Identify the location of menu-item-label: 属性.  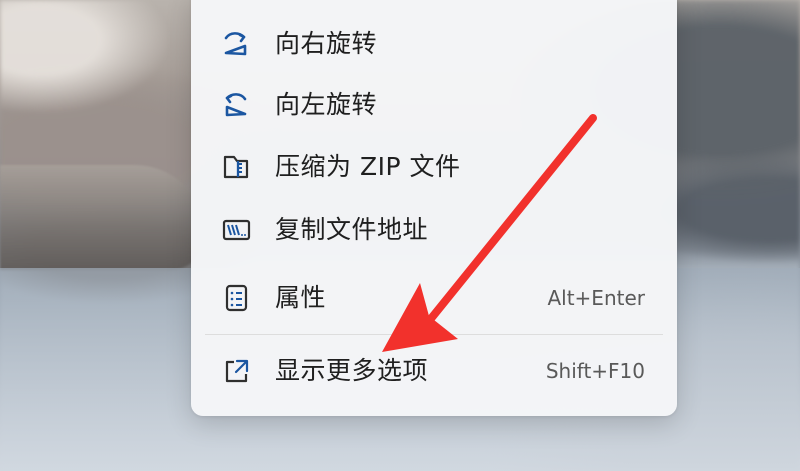
(301, 297).